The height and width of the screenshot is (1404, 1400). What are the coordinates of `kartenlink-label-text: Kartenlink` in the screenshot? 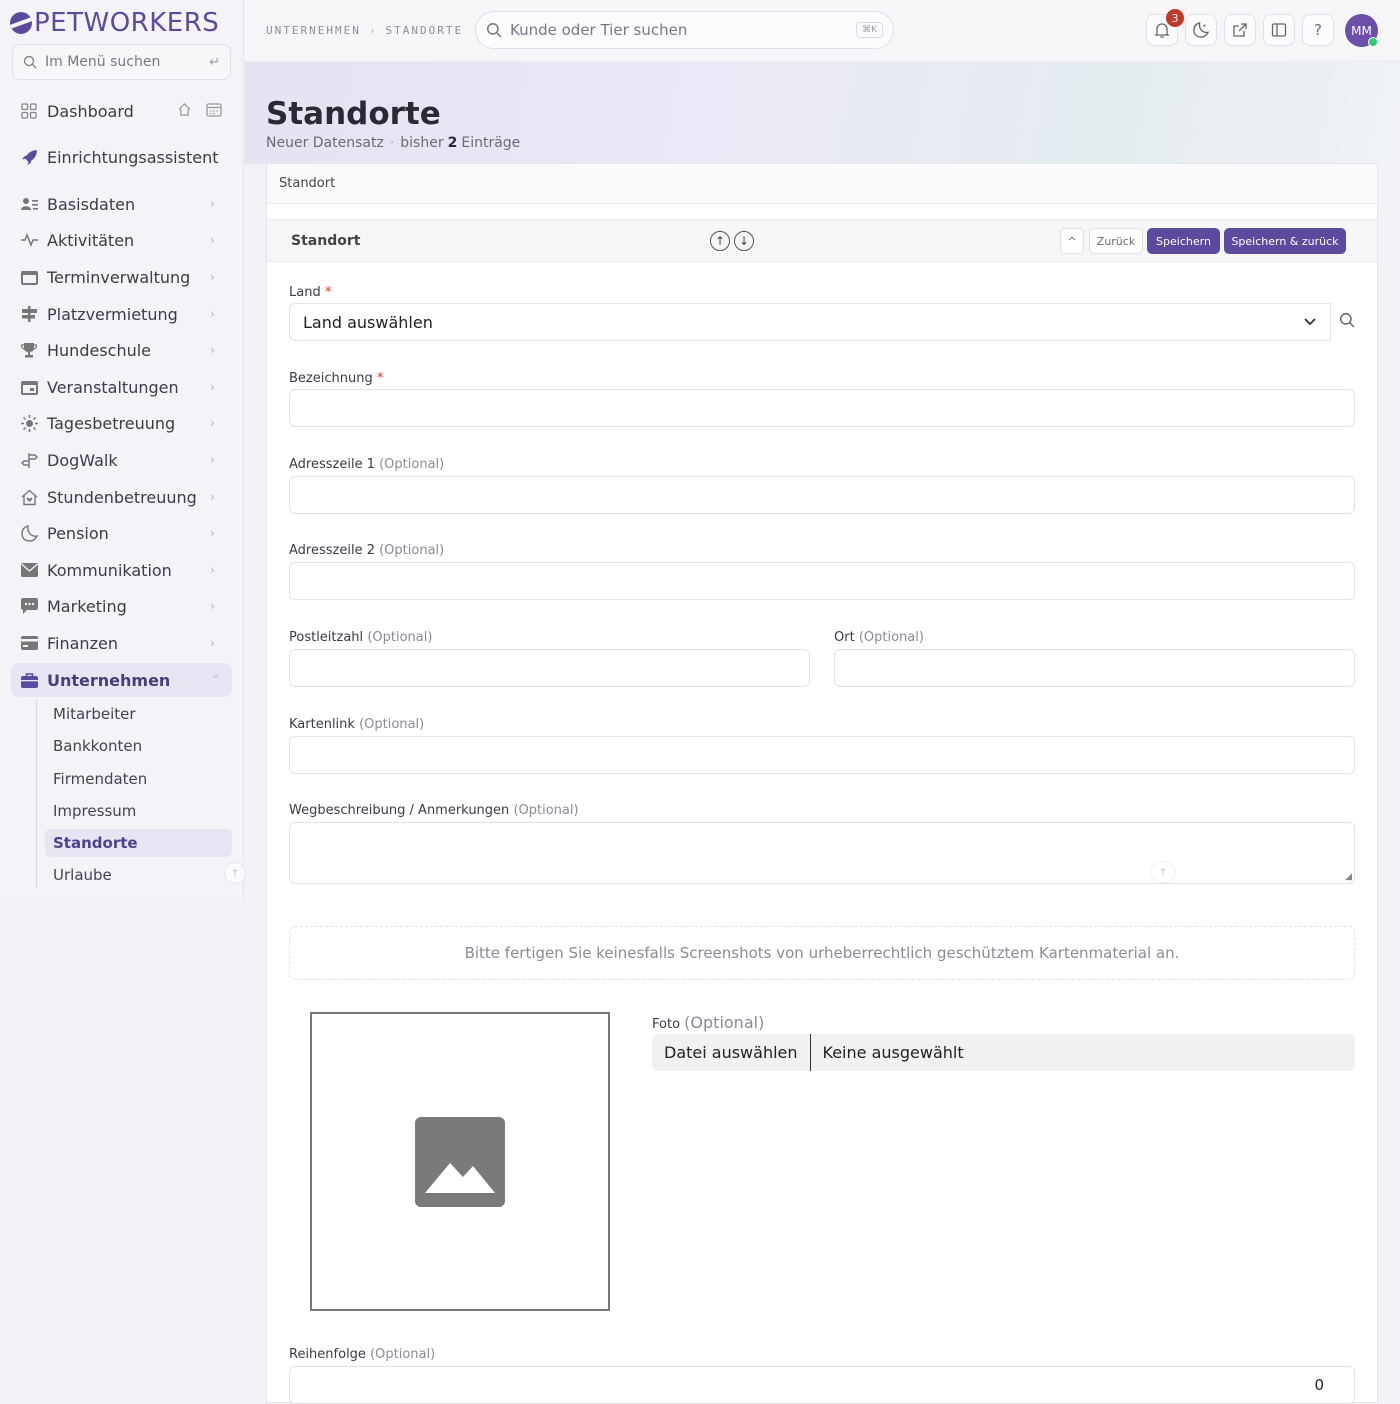 It's located at (322, 724).